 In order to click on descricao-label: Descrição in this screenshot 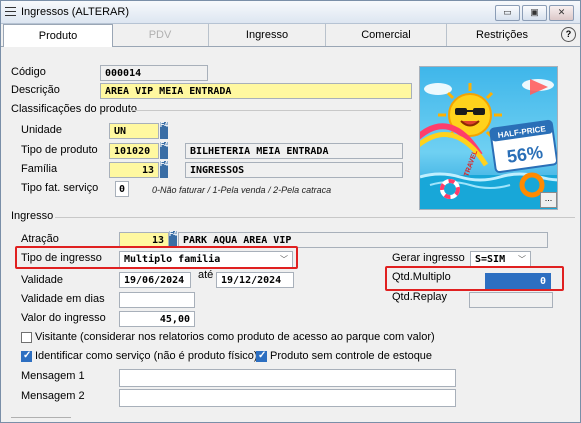, I will do `click(35, 90)`.